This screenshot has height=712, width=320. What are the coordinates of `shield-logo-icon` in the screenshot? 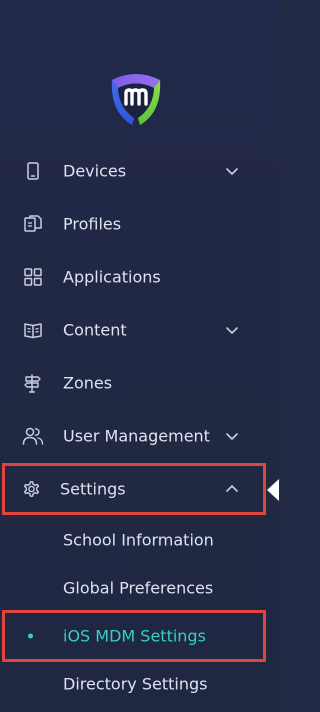 It's located at (136, 99).